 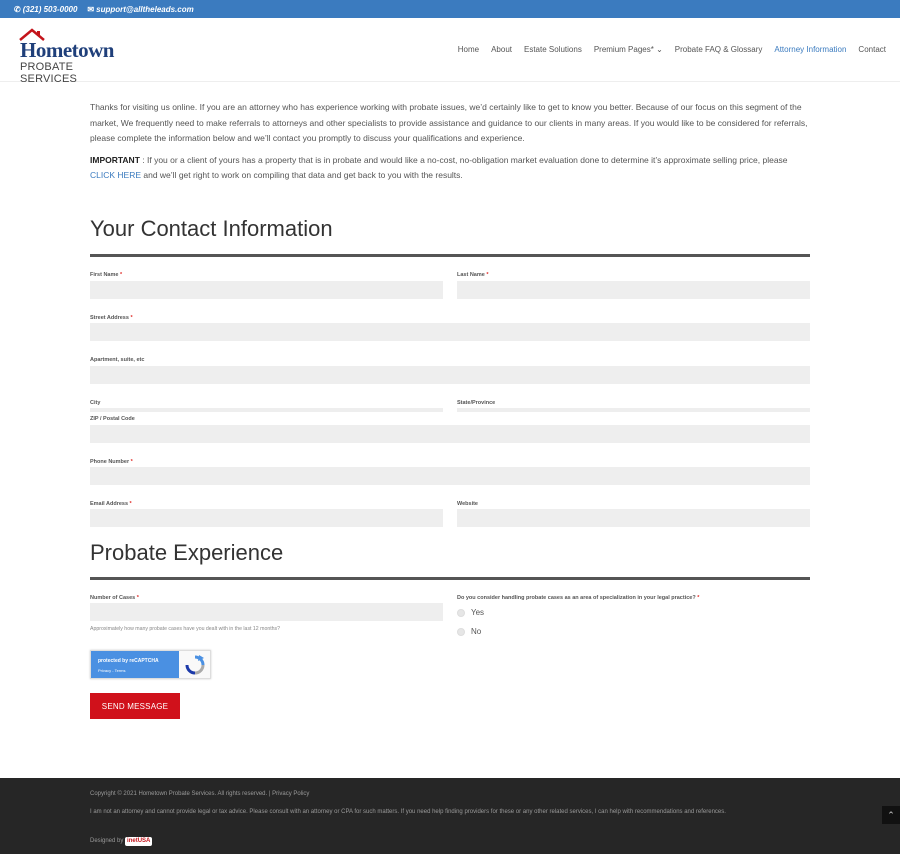 I want to click on nav-contact: Contact, so click(x=872, y=49).